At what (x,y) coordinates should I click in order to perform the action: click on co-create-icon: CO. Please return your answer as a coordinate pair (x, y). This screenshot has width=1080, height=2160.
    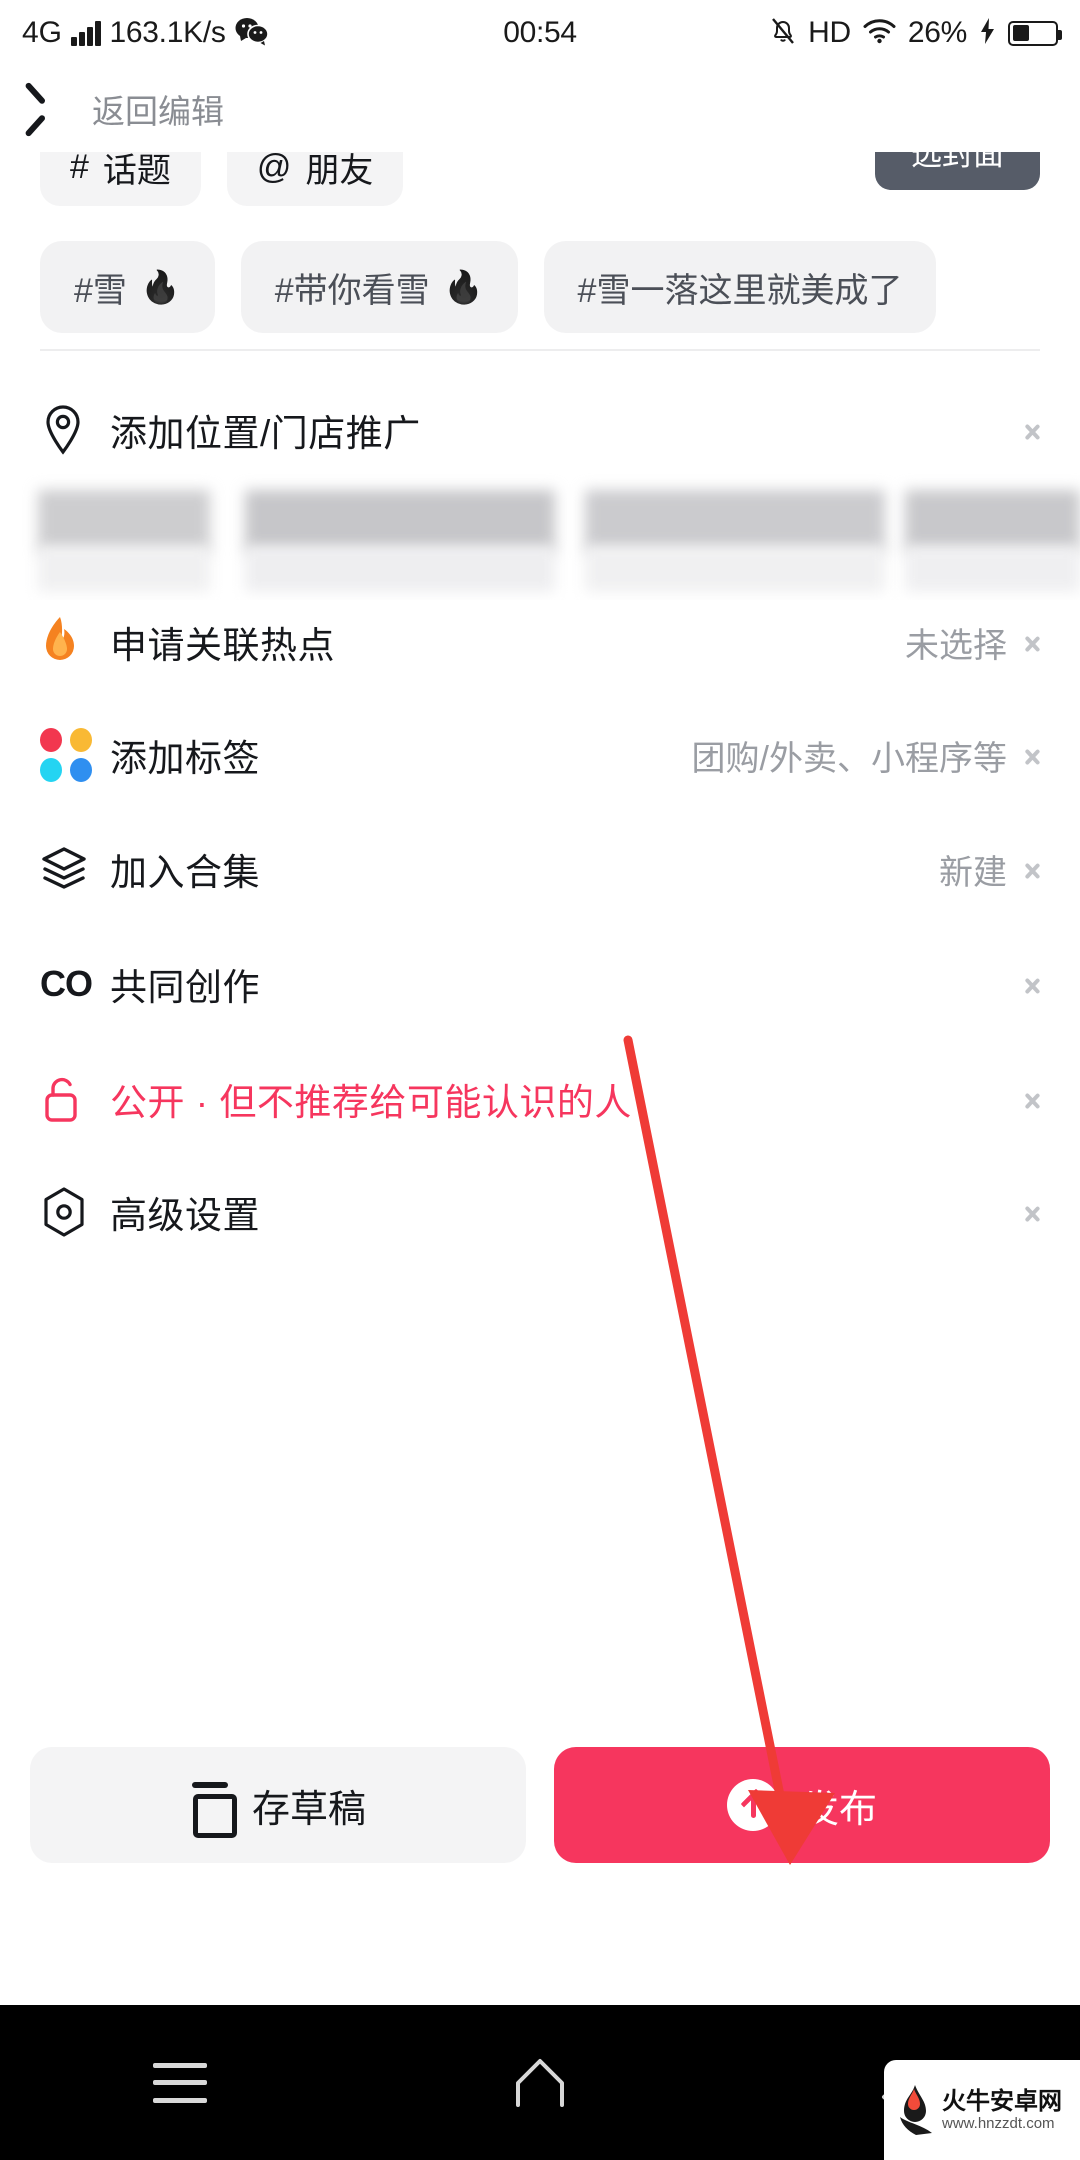
    Looking at the image, I should click on (66, 983).